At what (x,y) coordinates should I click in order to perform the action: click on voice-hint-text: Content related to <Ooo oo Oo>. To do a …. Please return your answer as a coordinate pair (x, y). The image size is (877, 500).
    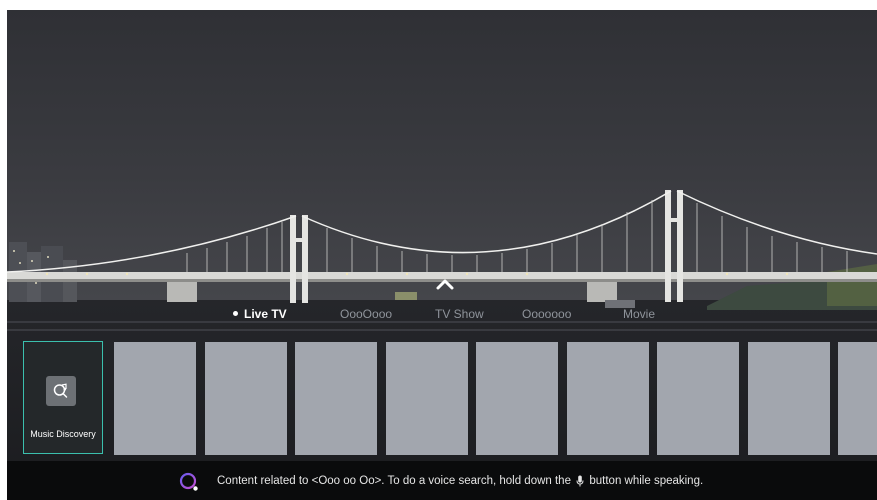
    Looking at the image, I should click on (460, 481).